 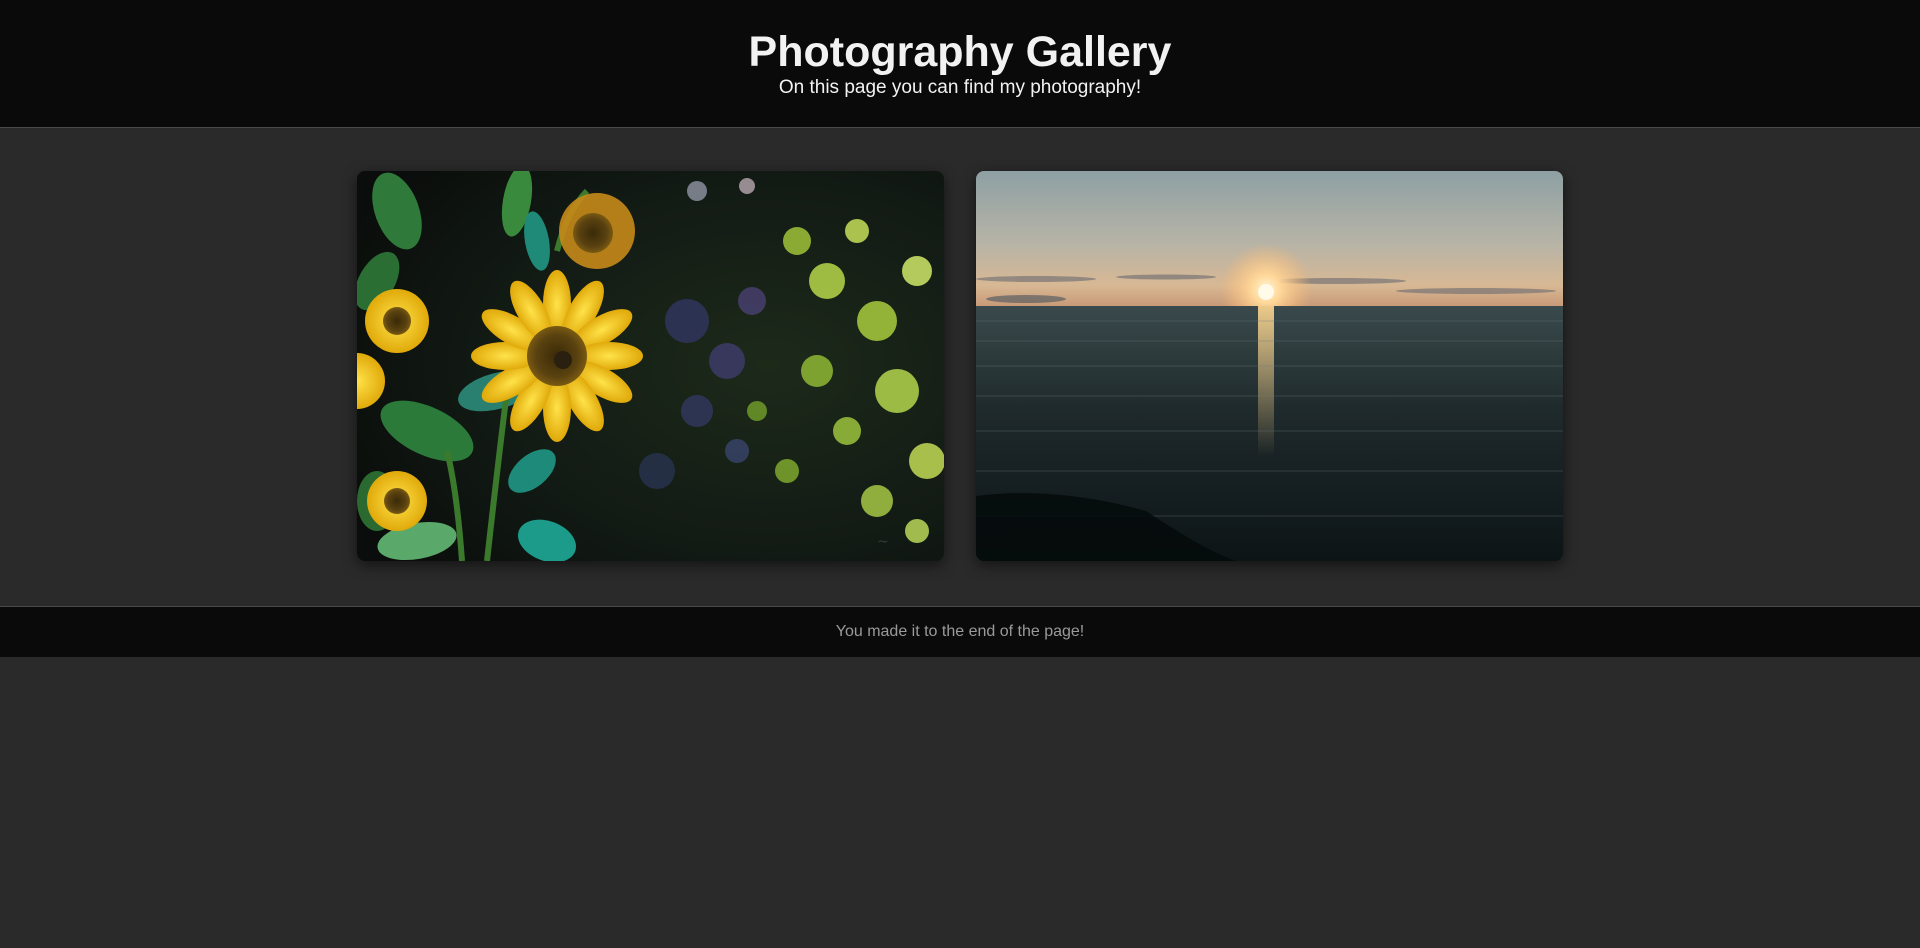 I want to click on footer-text: You made it to the end of the page!, so click(x=960, y=631).